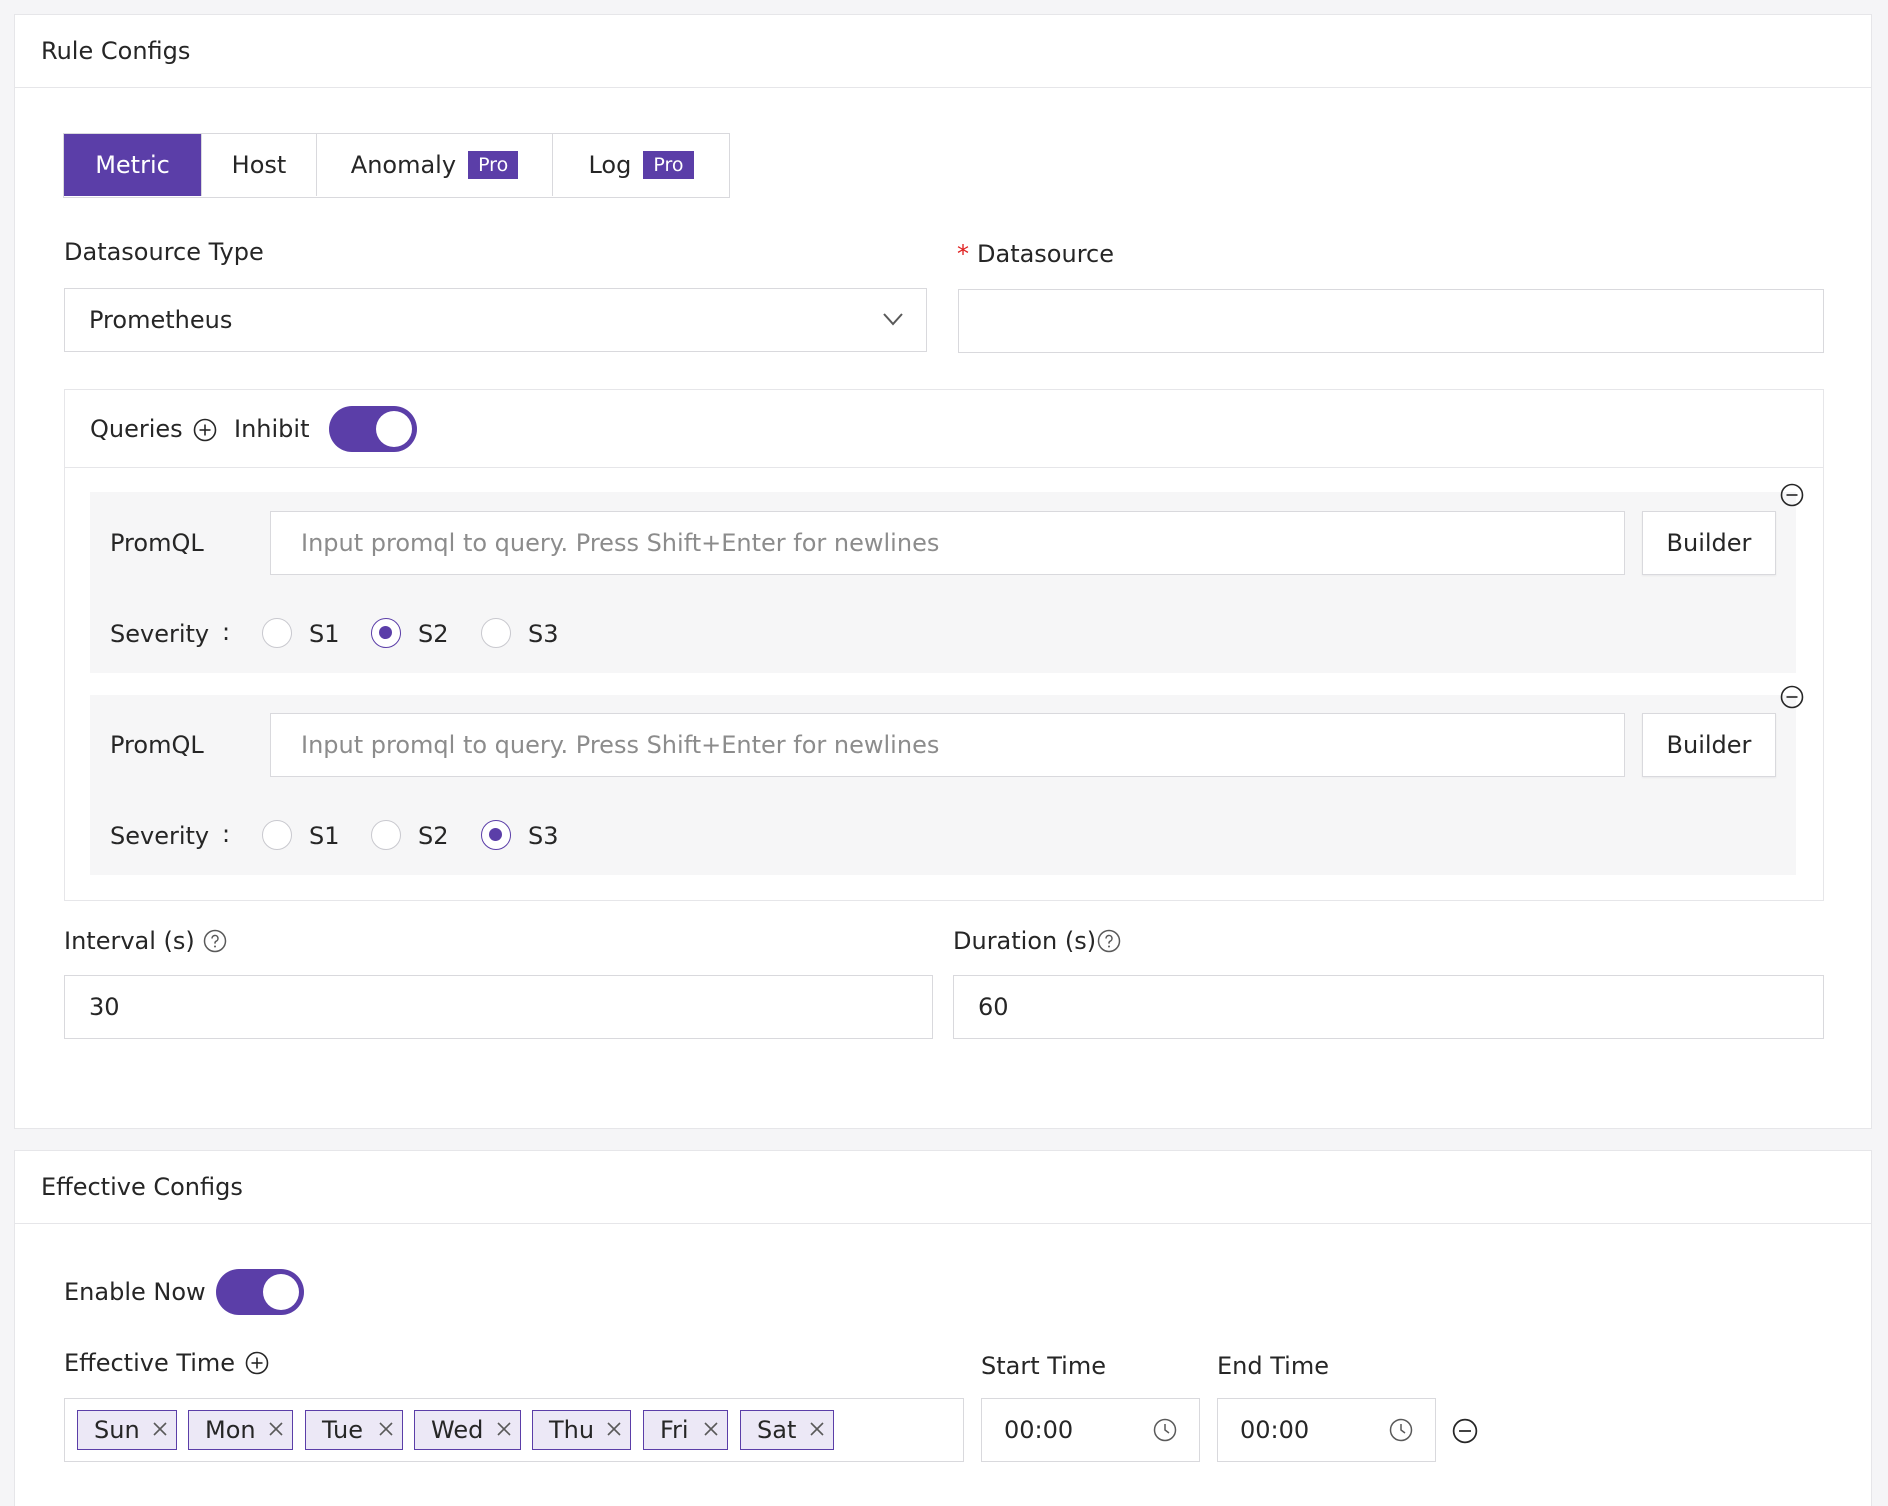 This screenshot has height=1506, width=1888. I want to click on duration-value: 60, so click(993, 1007).